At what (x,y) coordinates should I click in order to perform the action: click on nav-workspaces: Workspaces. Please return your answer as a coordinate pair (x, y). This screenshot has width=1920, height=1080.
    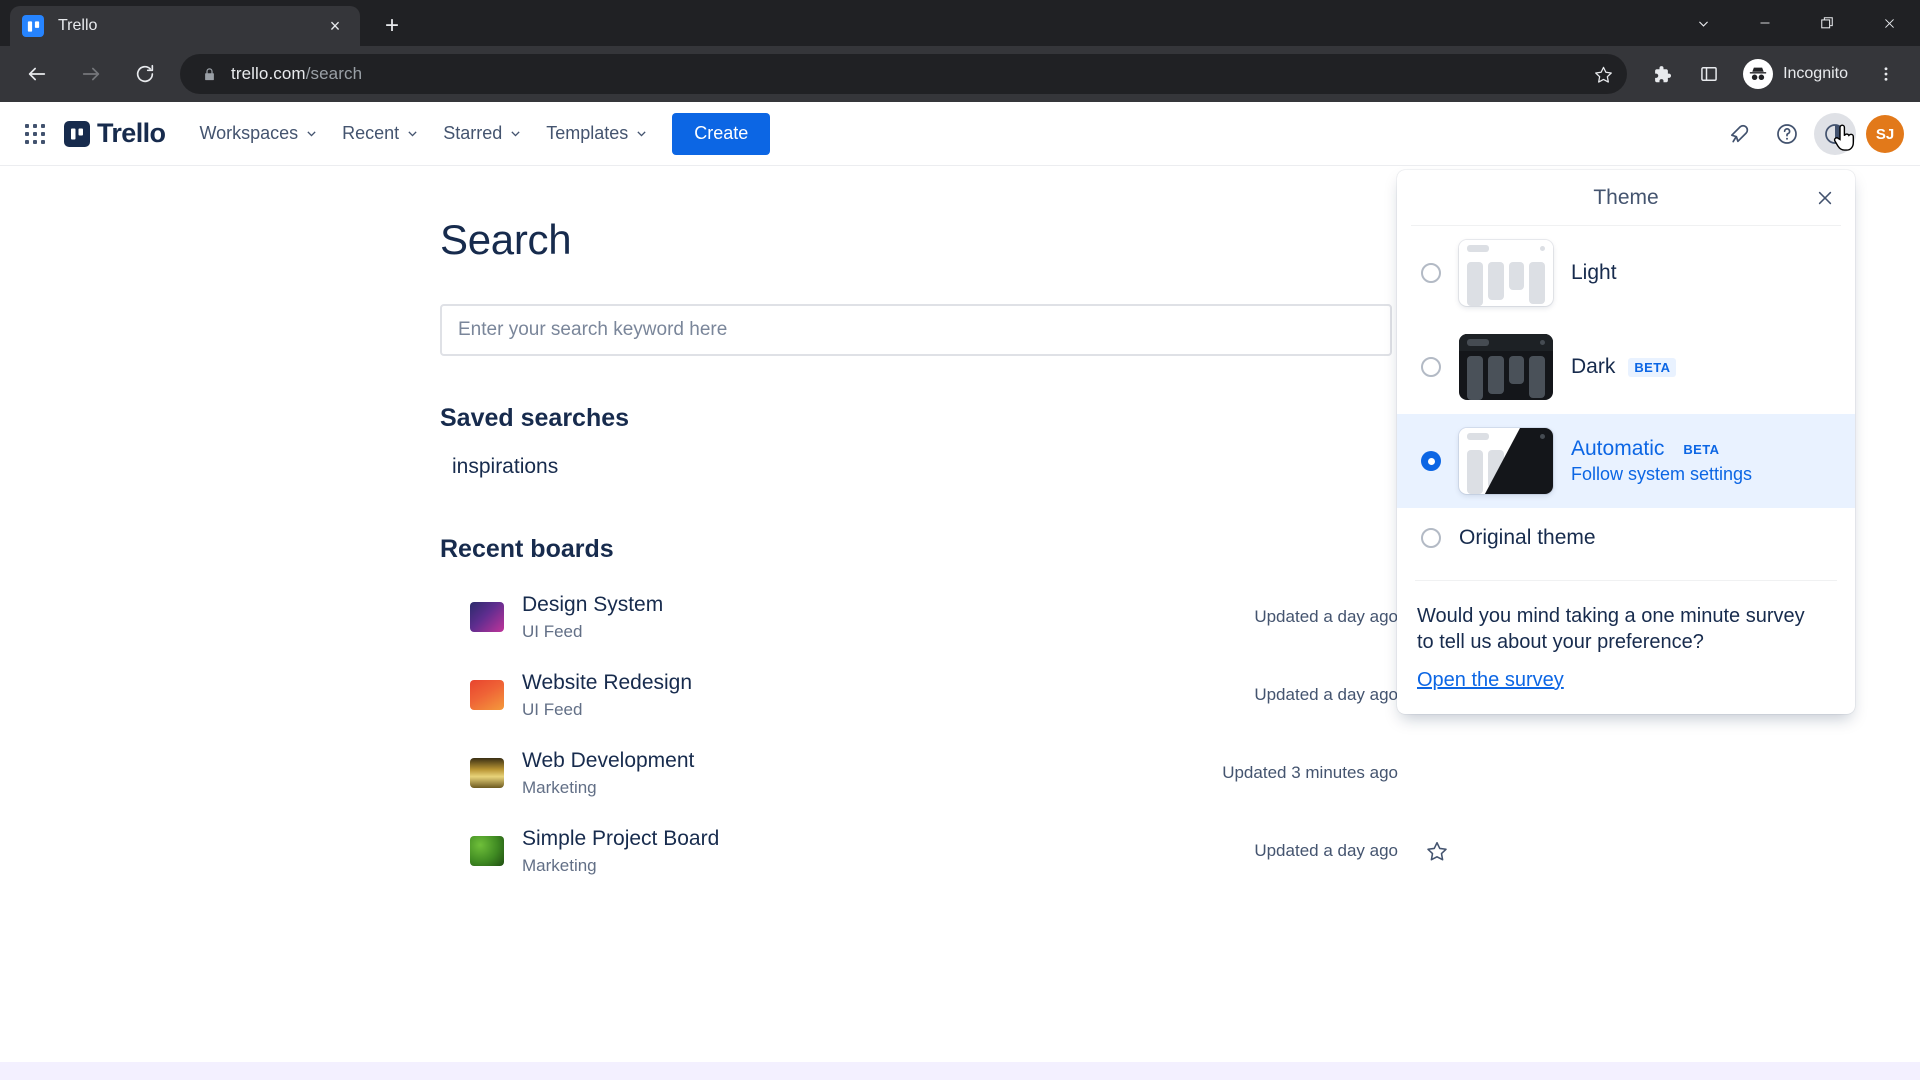
    Looking at the image, I should click on (258, 134).